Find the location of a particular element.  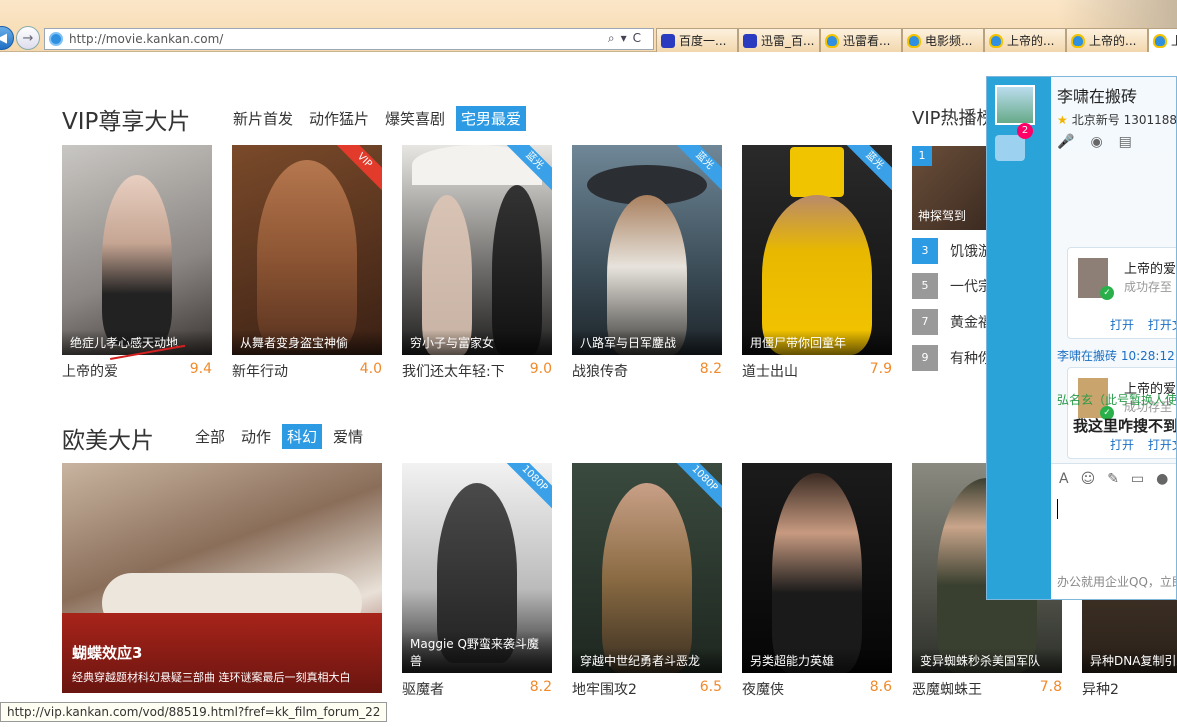

screen-share-icon: ▤ is located at coordinates (1125, 142).